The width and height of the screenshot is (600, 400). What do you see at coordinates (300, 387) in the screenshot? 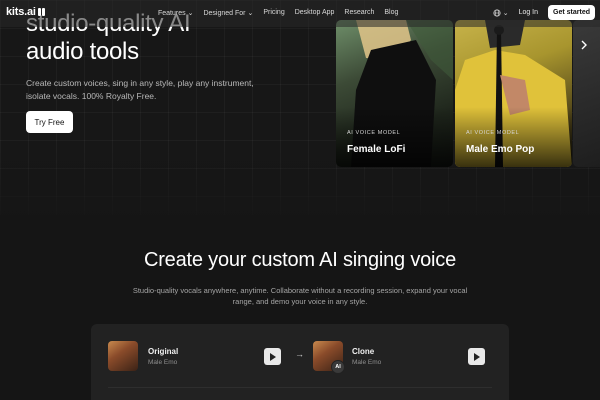
I see `panel-divider` at bounding box center [300, 387].